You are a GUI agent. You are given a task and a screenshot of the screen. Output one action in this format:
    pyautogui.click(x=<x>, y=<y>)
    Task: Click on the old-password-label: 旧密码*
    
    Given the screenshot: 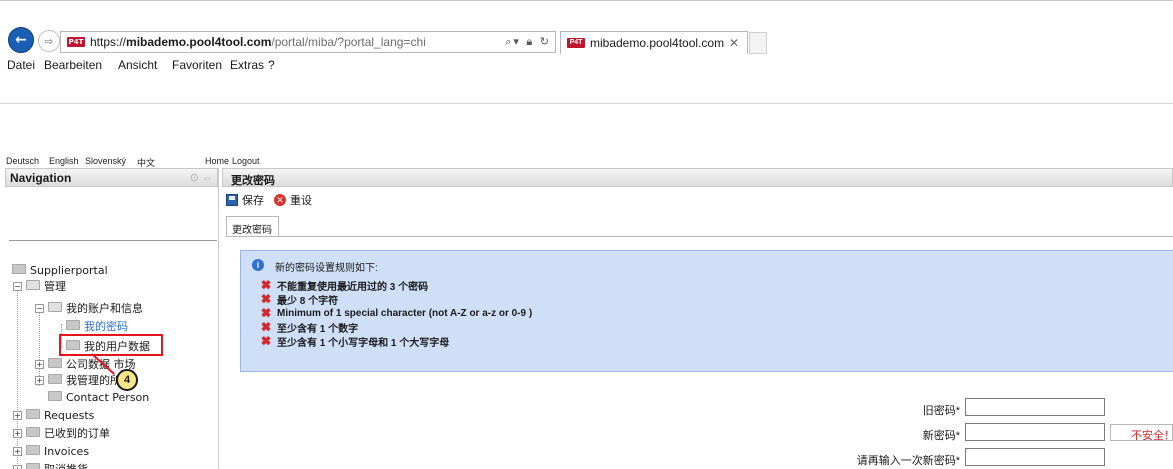 What is the action you would take?
    pyautogui.click(x=941, y=411)
    